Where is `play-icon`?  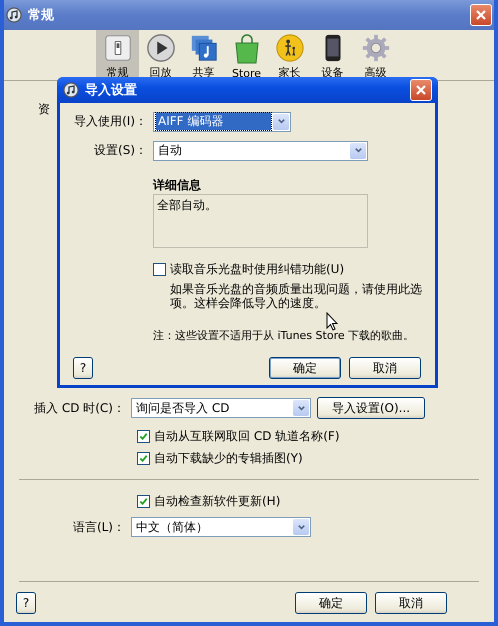
play-icon is located at coordinates (160, 48).